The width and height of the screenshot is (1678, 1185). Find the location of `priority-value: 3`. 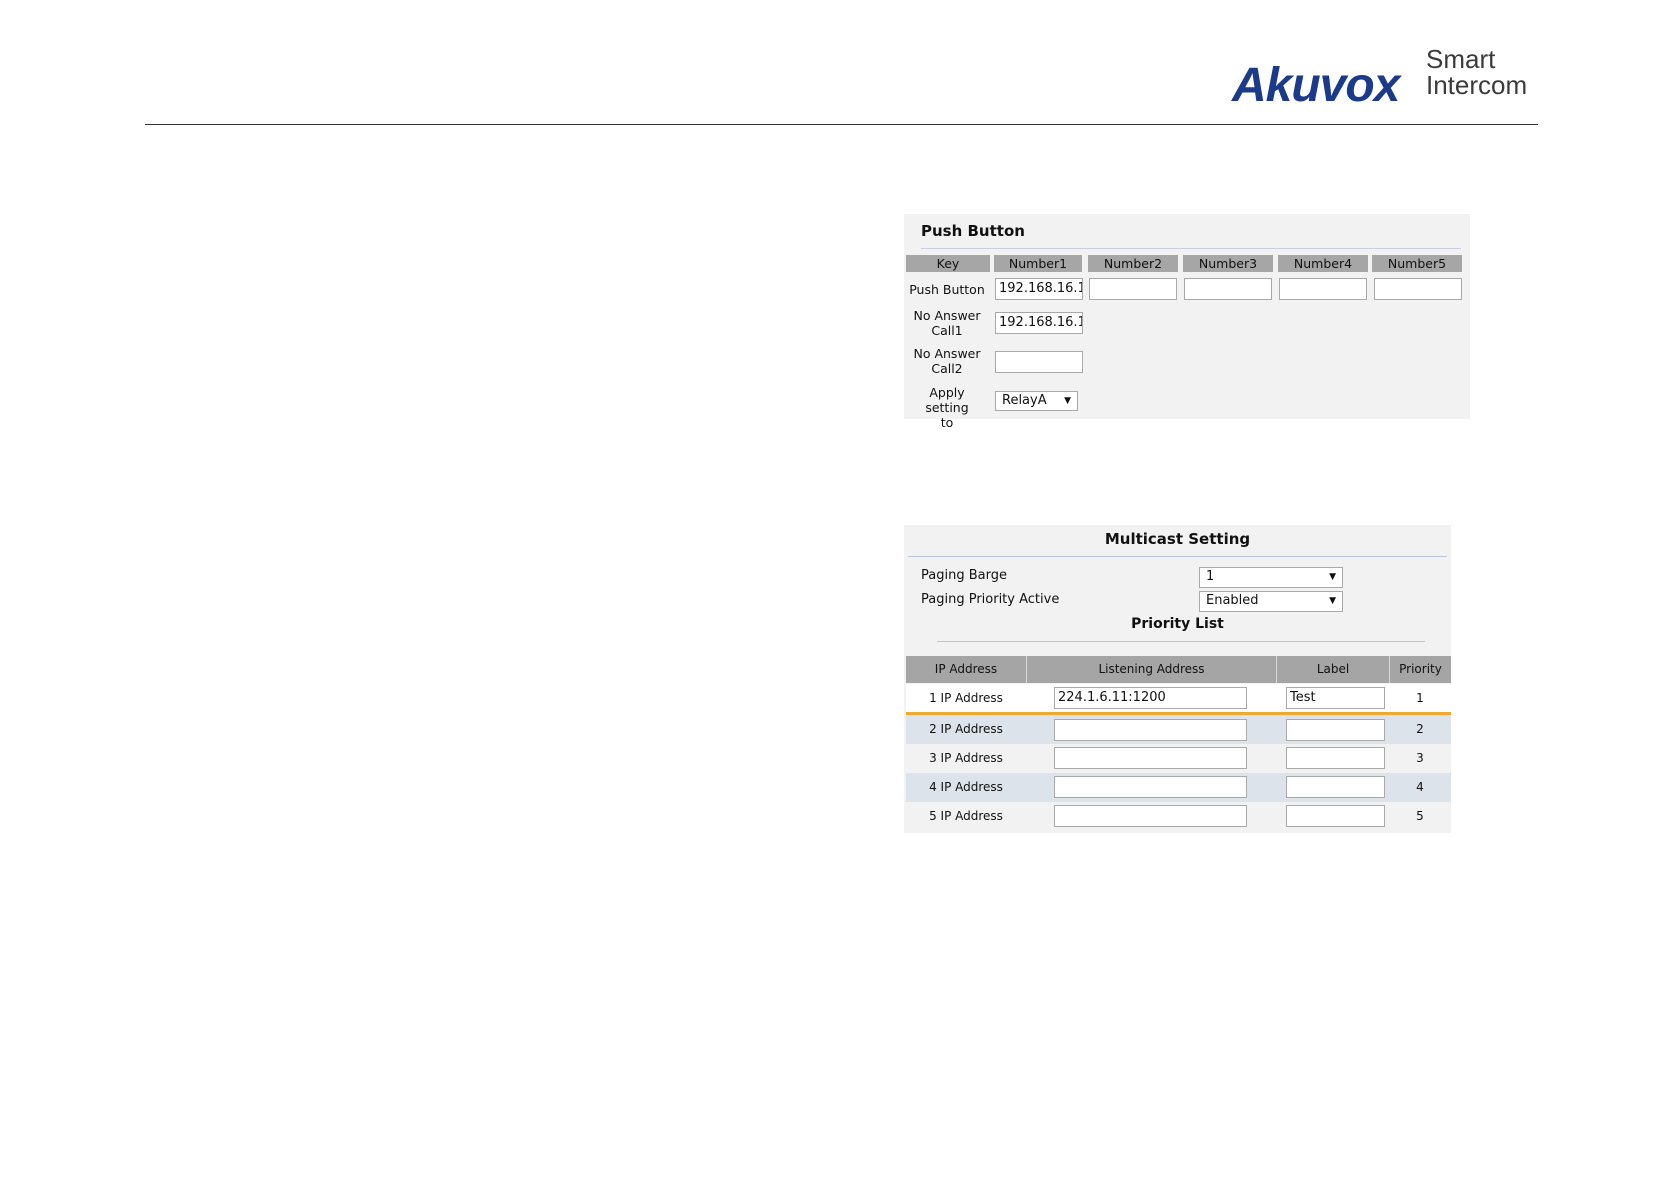

priority-value: 3 is located at coordinates (1420, 758).